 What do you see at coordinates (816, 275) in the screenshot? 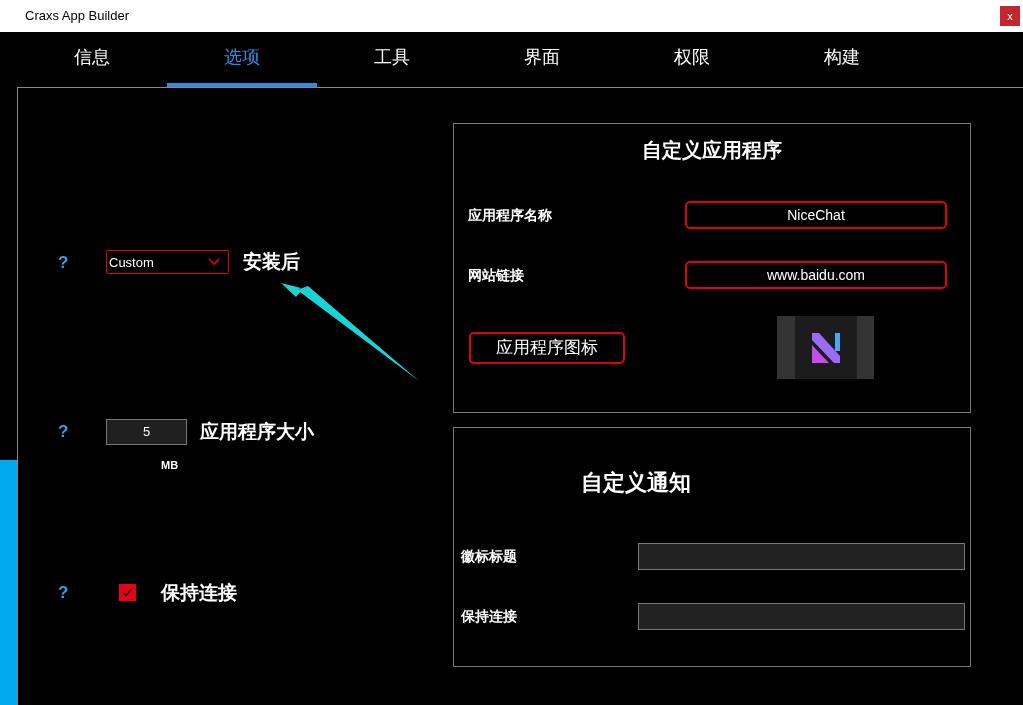
I see `text-field: www.baidu.com` at bounding box center [816, 275].